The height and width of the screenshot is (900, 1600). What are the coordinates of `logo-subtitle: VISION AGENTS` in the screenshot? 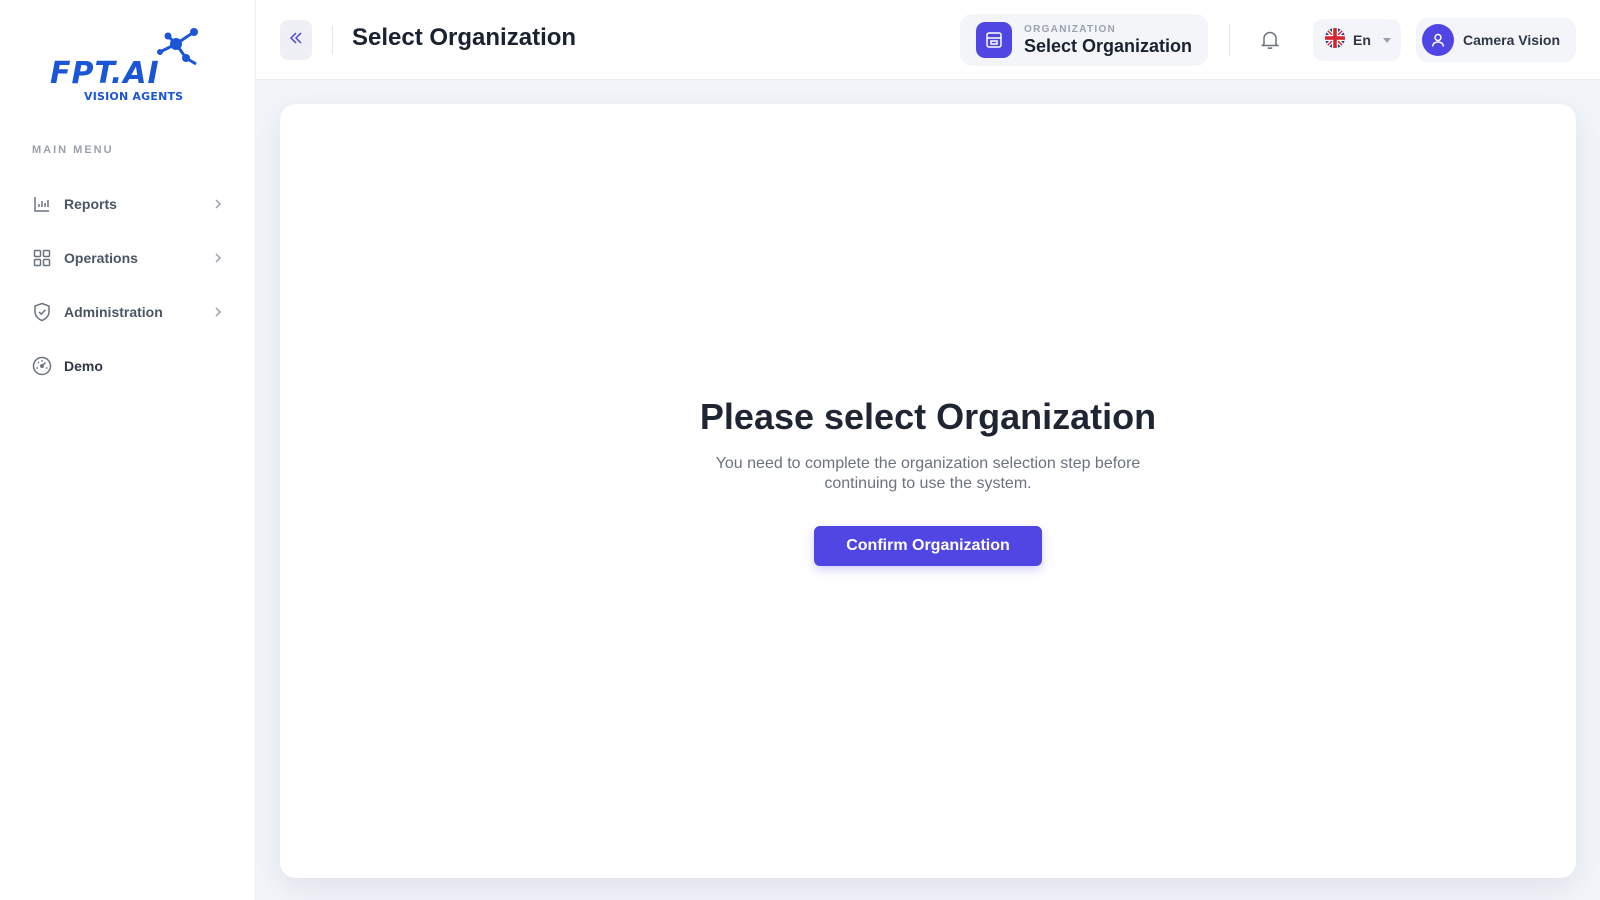 It's located at (134, 96).